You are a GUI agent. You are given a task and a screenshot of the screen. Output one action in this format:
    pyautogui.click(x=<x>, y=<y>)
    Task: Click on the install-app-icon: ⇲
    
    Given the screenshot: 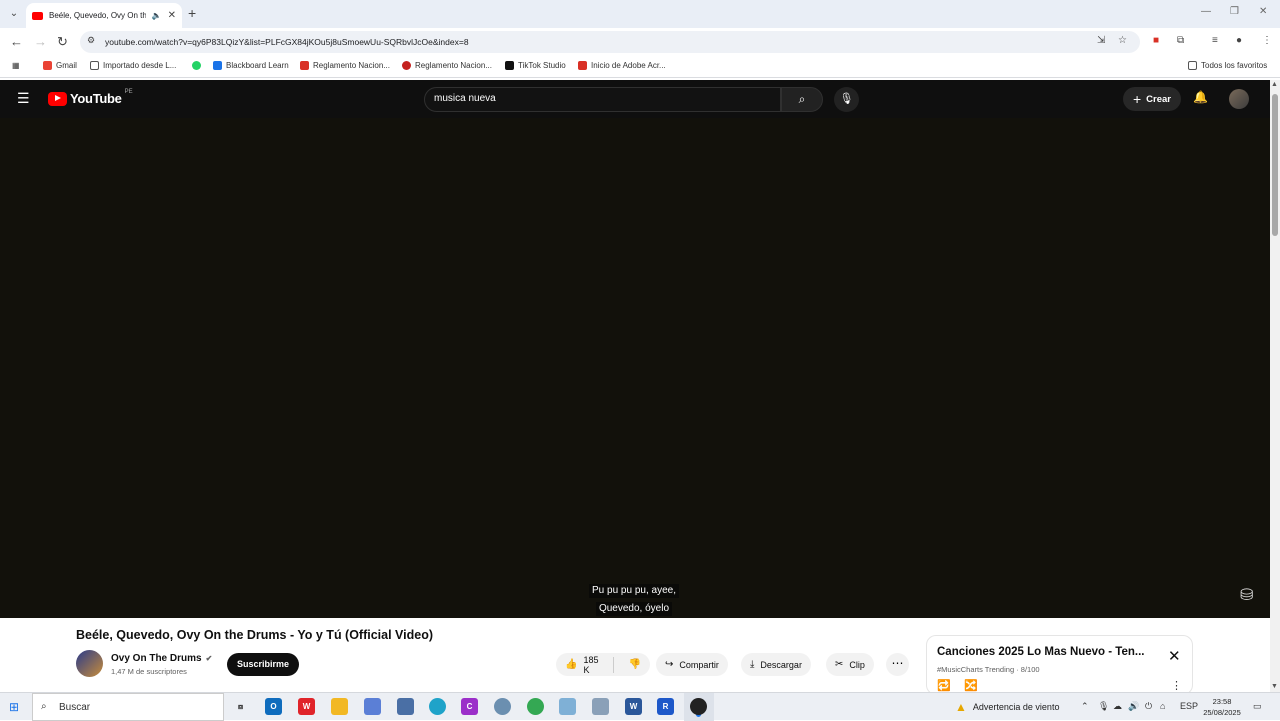 What is the action you would take?
    pyautogui.click(x=1101, y=40)
    